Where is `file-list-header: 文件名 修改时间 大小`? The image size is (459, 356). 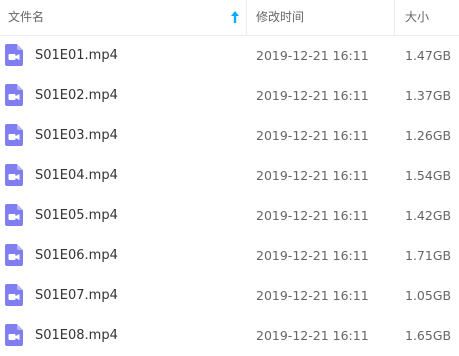 file-list-header: 文件名 修改时间 大小 is located at coordinates (229, 18).